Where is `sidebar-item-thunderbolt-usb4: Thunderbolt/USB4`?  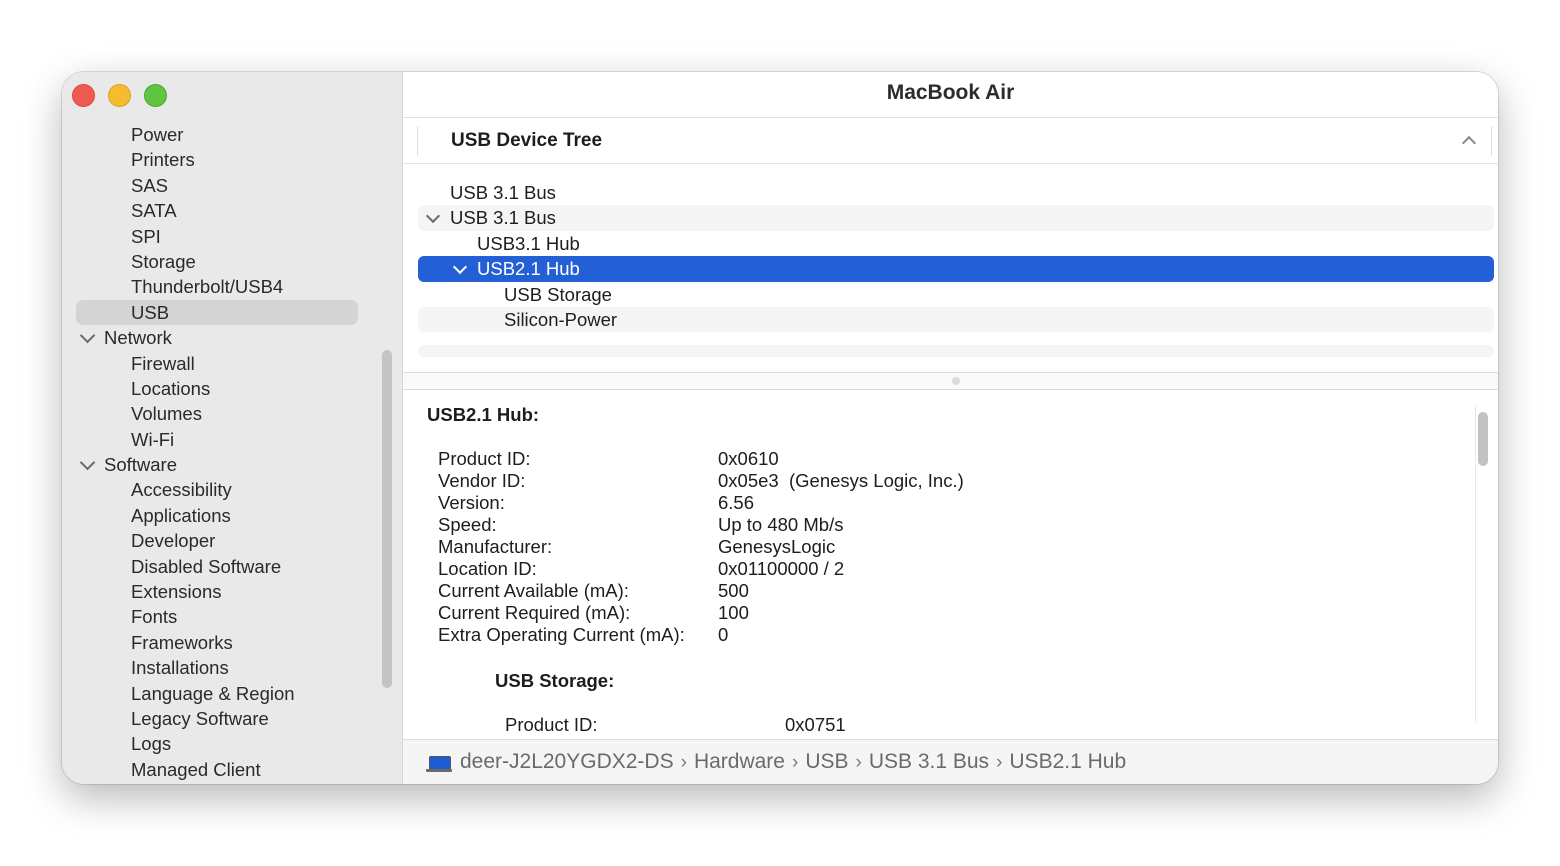
sidebar-item-thunderbolt-usb4: Thunderbolt/USB4 is located at coordinates (222, 286).